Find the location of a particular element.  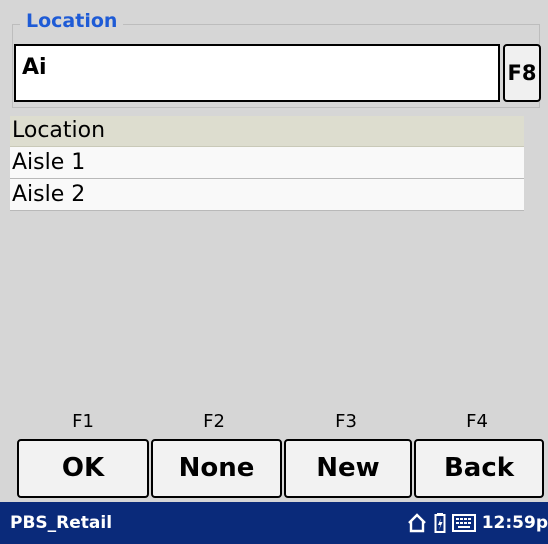

f2-label: F2 is located at coordinates (214, 421).